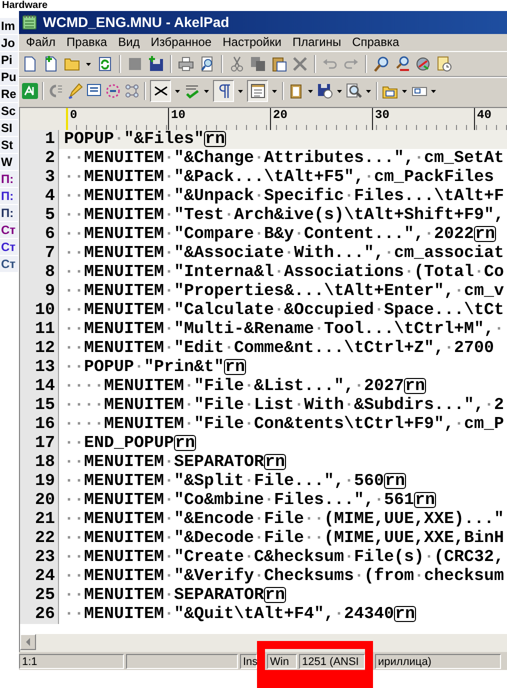 The height and width of the screenshot is (688, 507). I want to click on code-line: ··MENUITEM·"Interna&l·Associations·(Total·Co, so click(284, 272).